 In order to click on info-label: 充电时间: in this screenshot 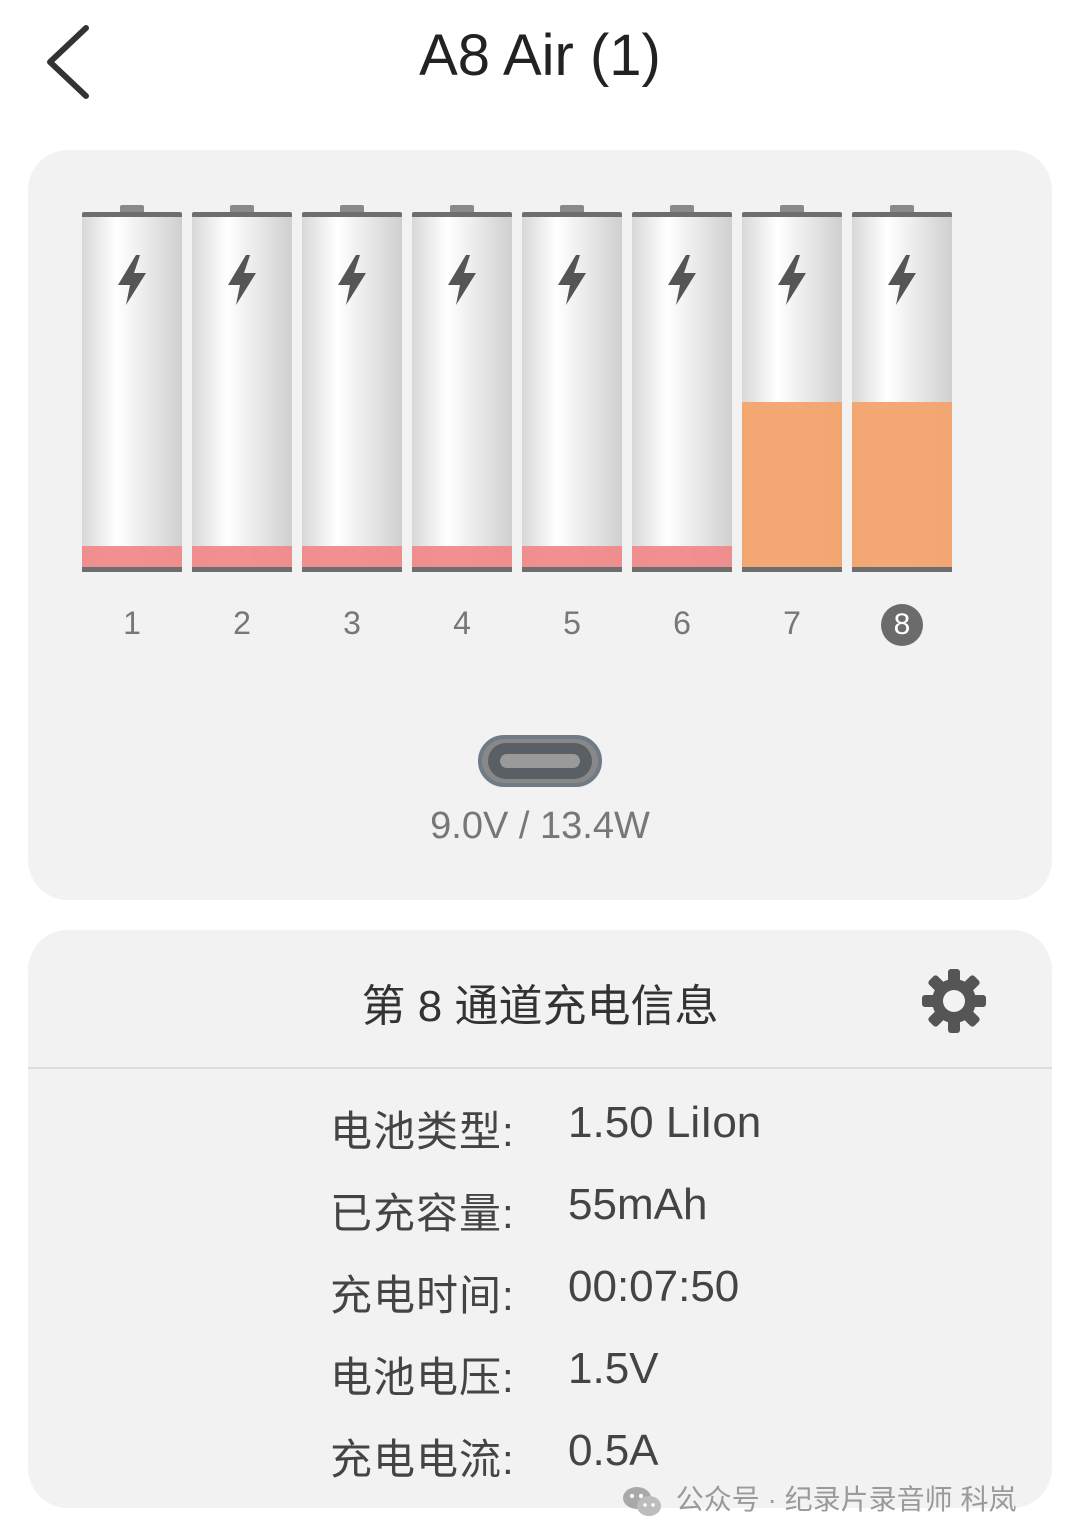, I will do `click(422, 1295)`.